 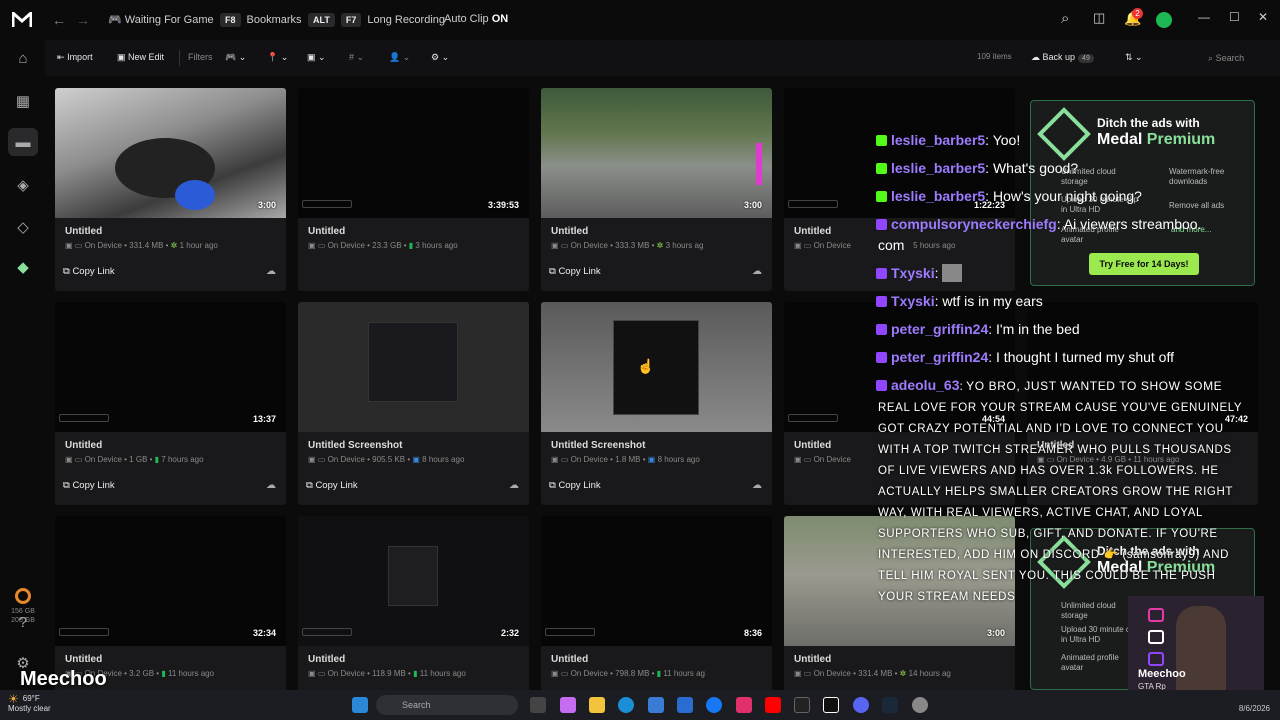 What do you see at coordinates (714, 705) in the screenshot?
I see `facebook-icon` at bounding box center [714, 705].